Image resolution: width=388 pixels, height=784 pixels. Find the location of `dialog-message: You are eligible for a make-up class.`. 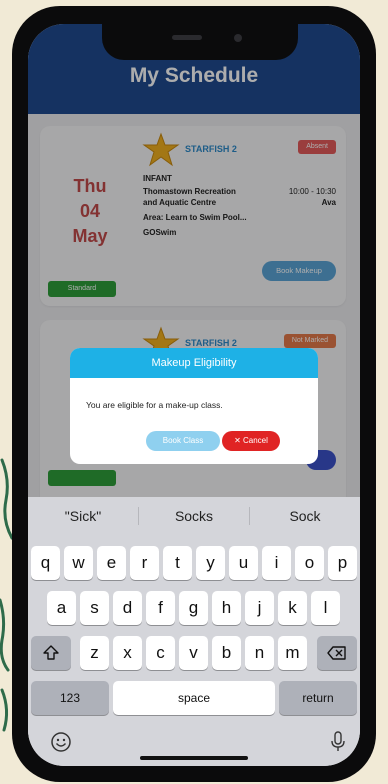

dialog-message: You are eligible for a make-up class. is located at coordinates (154, 405).